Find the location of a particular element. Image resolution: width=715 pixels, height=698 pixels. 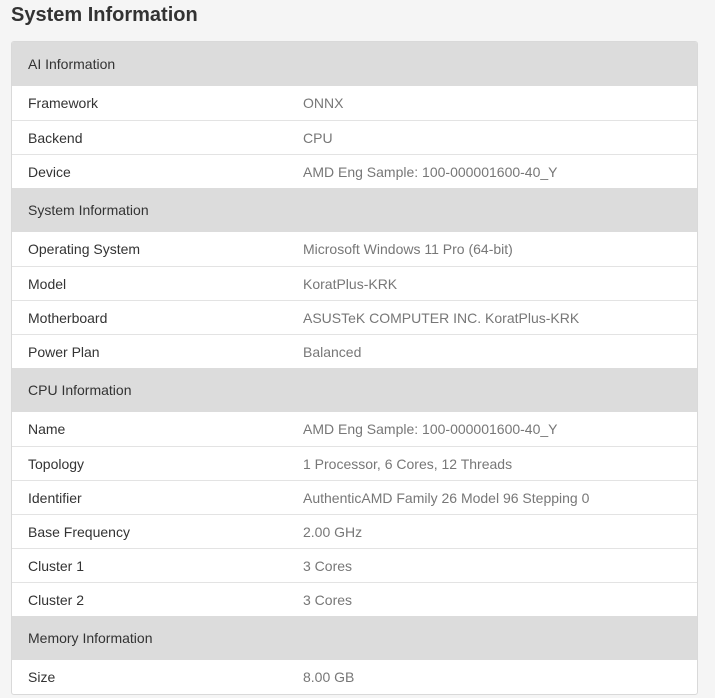

info-row-base-frequency: Base Frequency 2.00 GHz is located at coordinates (354, 531).